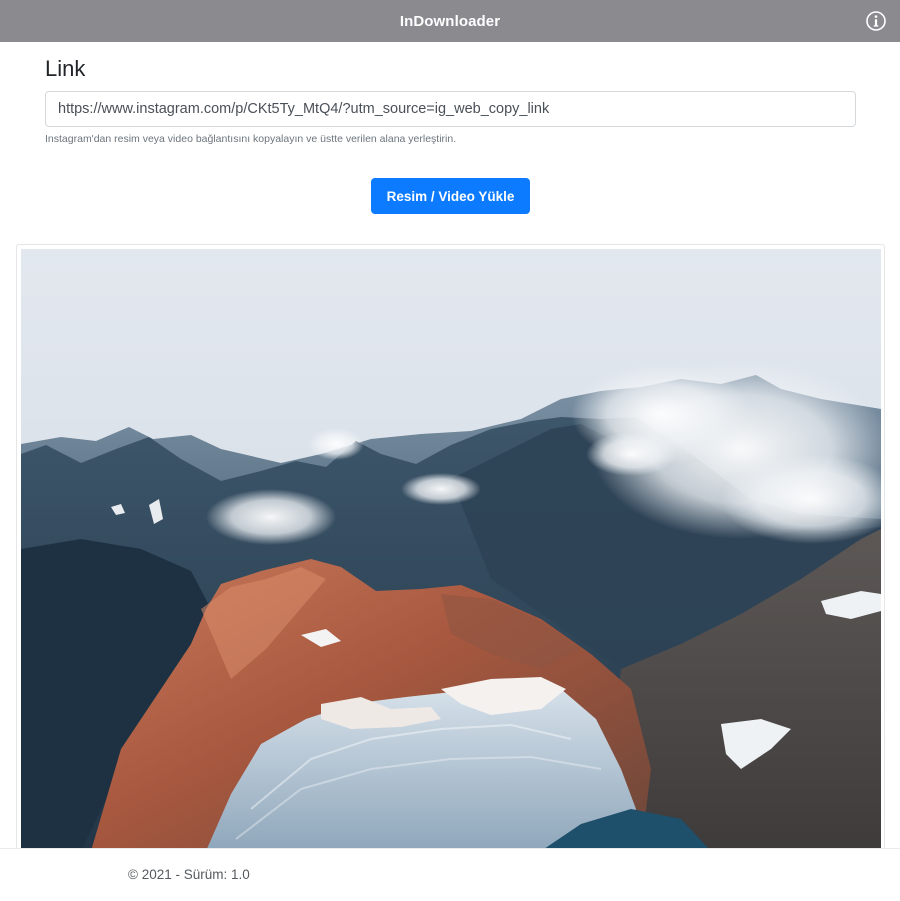 The height and width of the screenshot is (901, 900). Describe the element at coordinates (876, 21) in the screenshot. I see `info-icon` at that location.